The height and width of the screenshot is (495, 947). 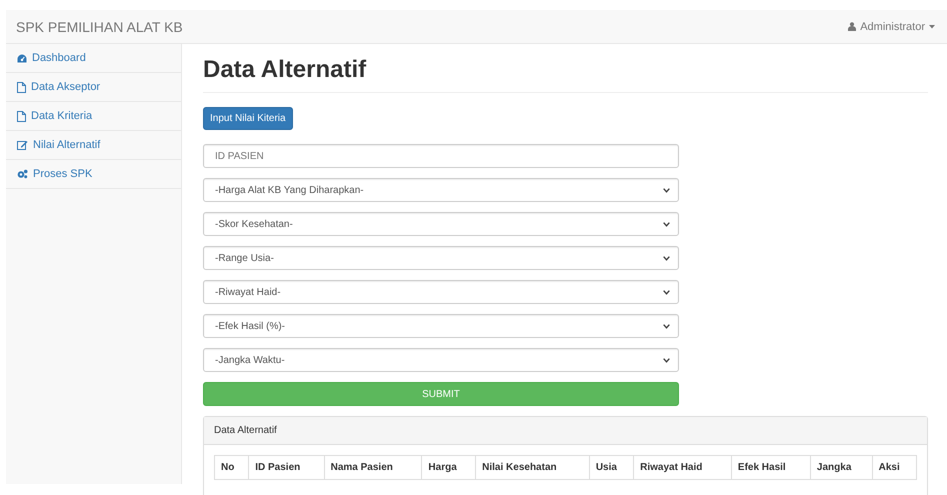 I want to click on column-header: Nilai Kesehatan, so click(x=533, y=468).